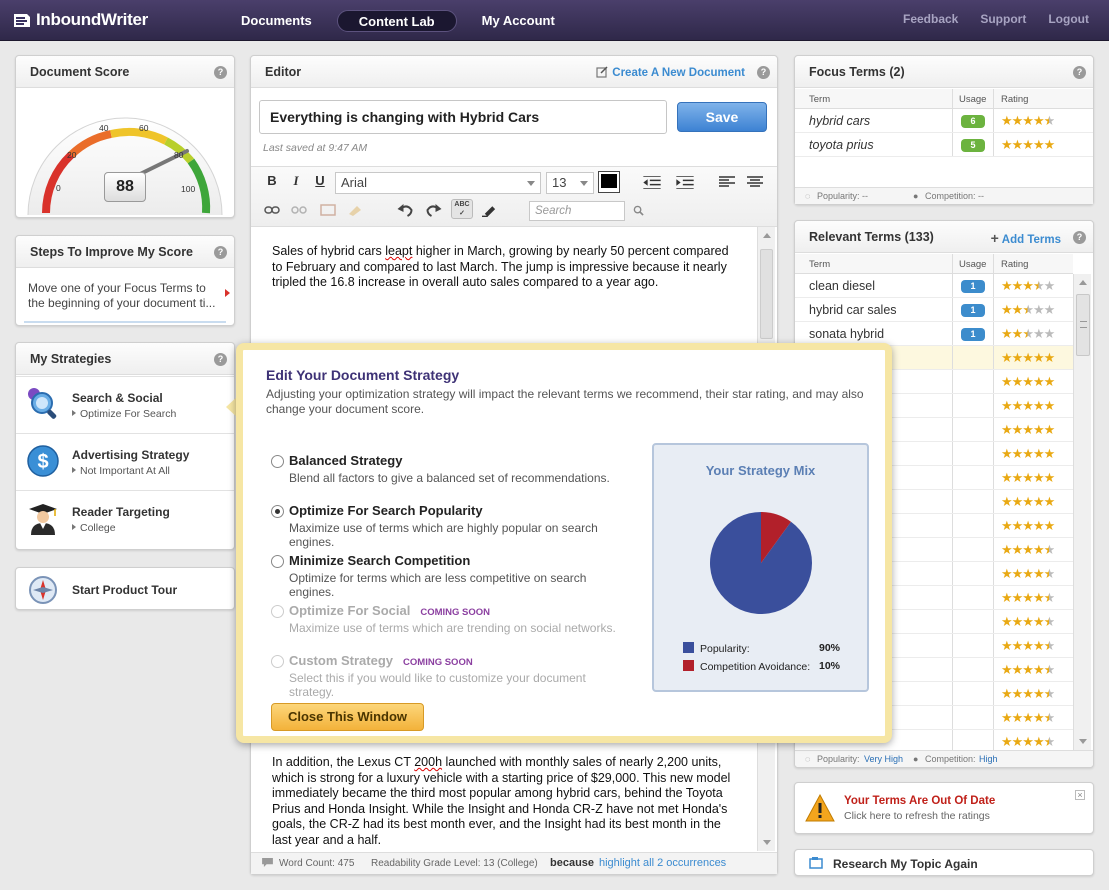  I want to click on research-topic-button: Research My Topic Again, so click(944, 862).